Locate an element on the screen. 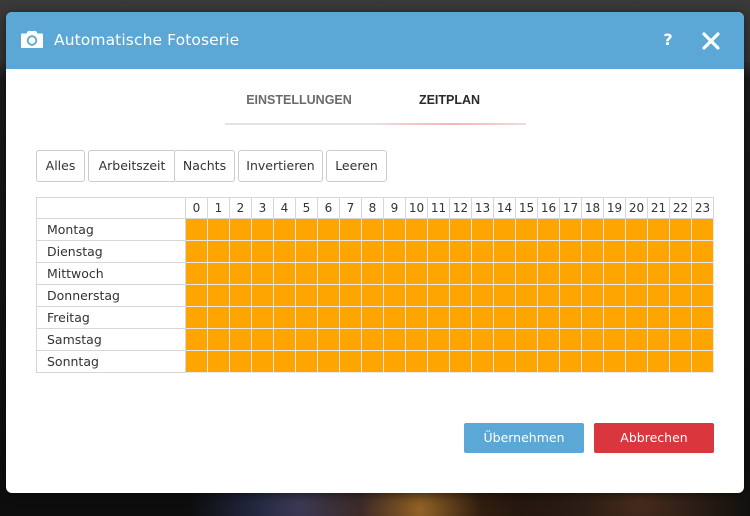  preset-worktime-button: Arbeitszeit is located at coordinates (132, 166).